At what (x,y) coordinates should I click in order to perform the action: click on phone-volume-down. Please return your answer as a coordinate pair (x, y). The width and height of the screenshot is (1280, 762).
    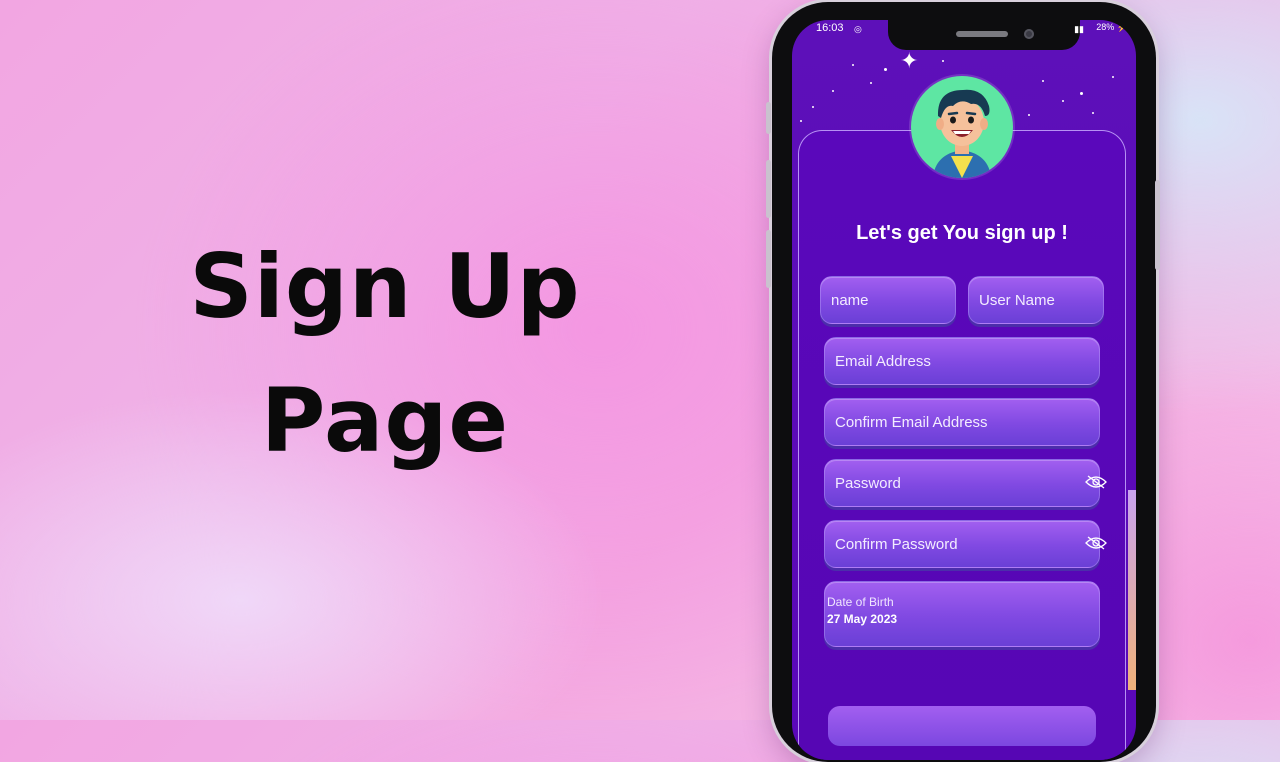
    Looking at the image, I should click on (768, 259).